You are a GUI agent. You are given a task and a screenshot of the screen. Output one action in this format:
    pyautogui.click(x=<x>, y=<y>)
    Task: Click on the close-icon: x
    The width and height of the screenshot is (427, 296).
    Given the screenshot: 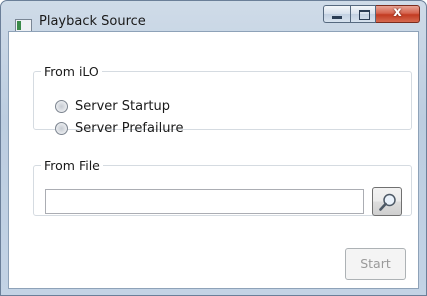 What is the action you would take?
    pyautogui.click(x=397, y=12)
    